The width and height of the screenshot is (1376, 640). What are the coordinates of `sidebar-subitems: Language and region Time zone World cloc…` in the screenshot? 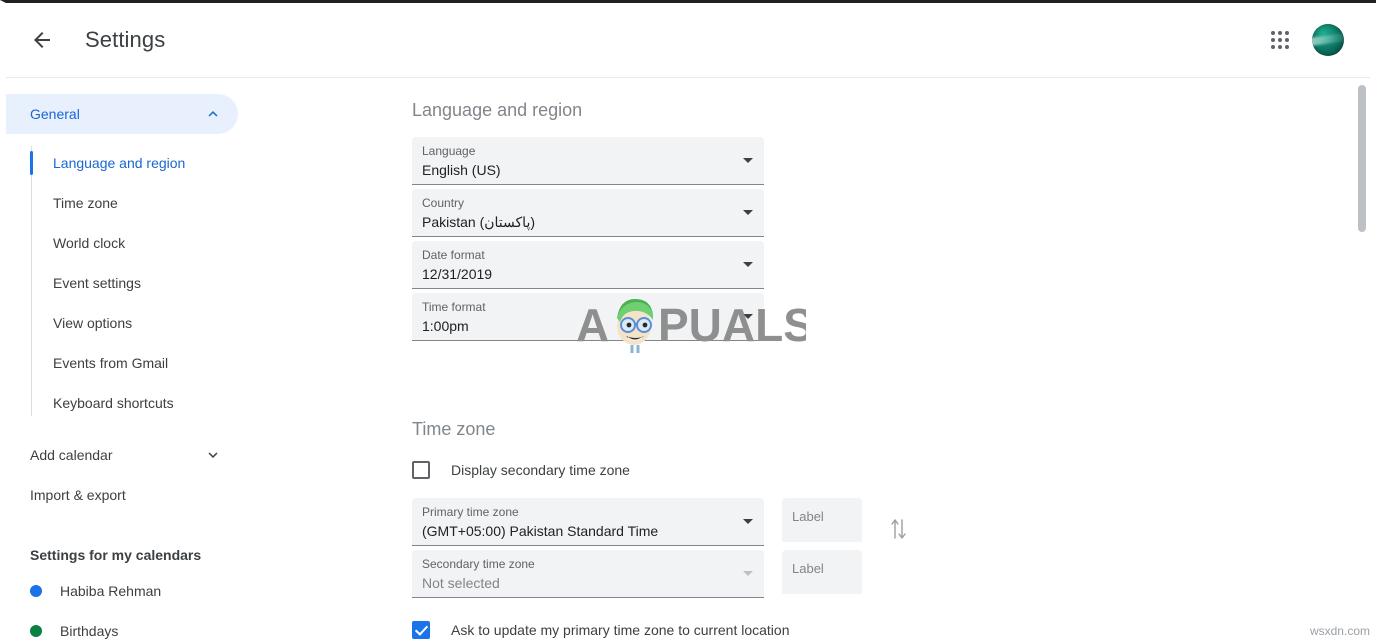 It's located at (201, 283).